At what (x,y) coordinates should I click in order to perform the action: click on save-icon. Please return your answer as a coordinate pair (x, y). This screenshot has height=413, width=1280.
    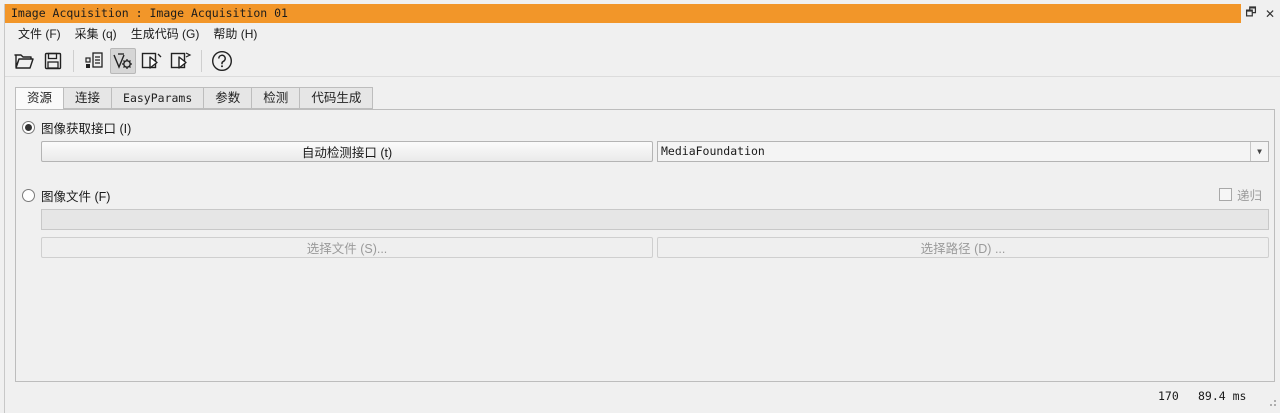
    Looking at the image, I should click on (53, 61).